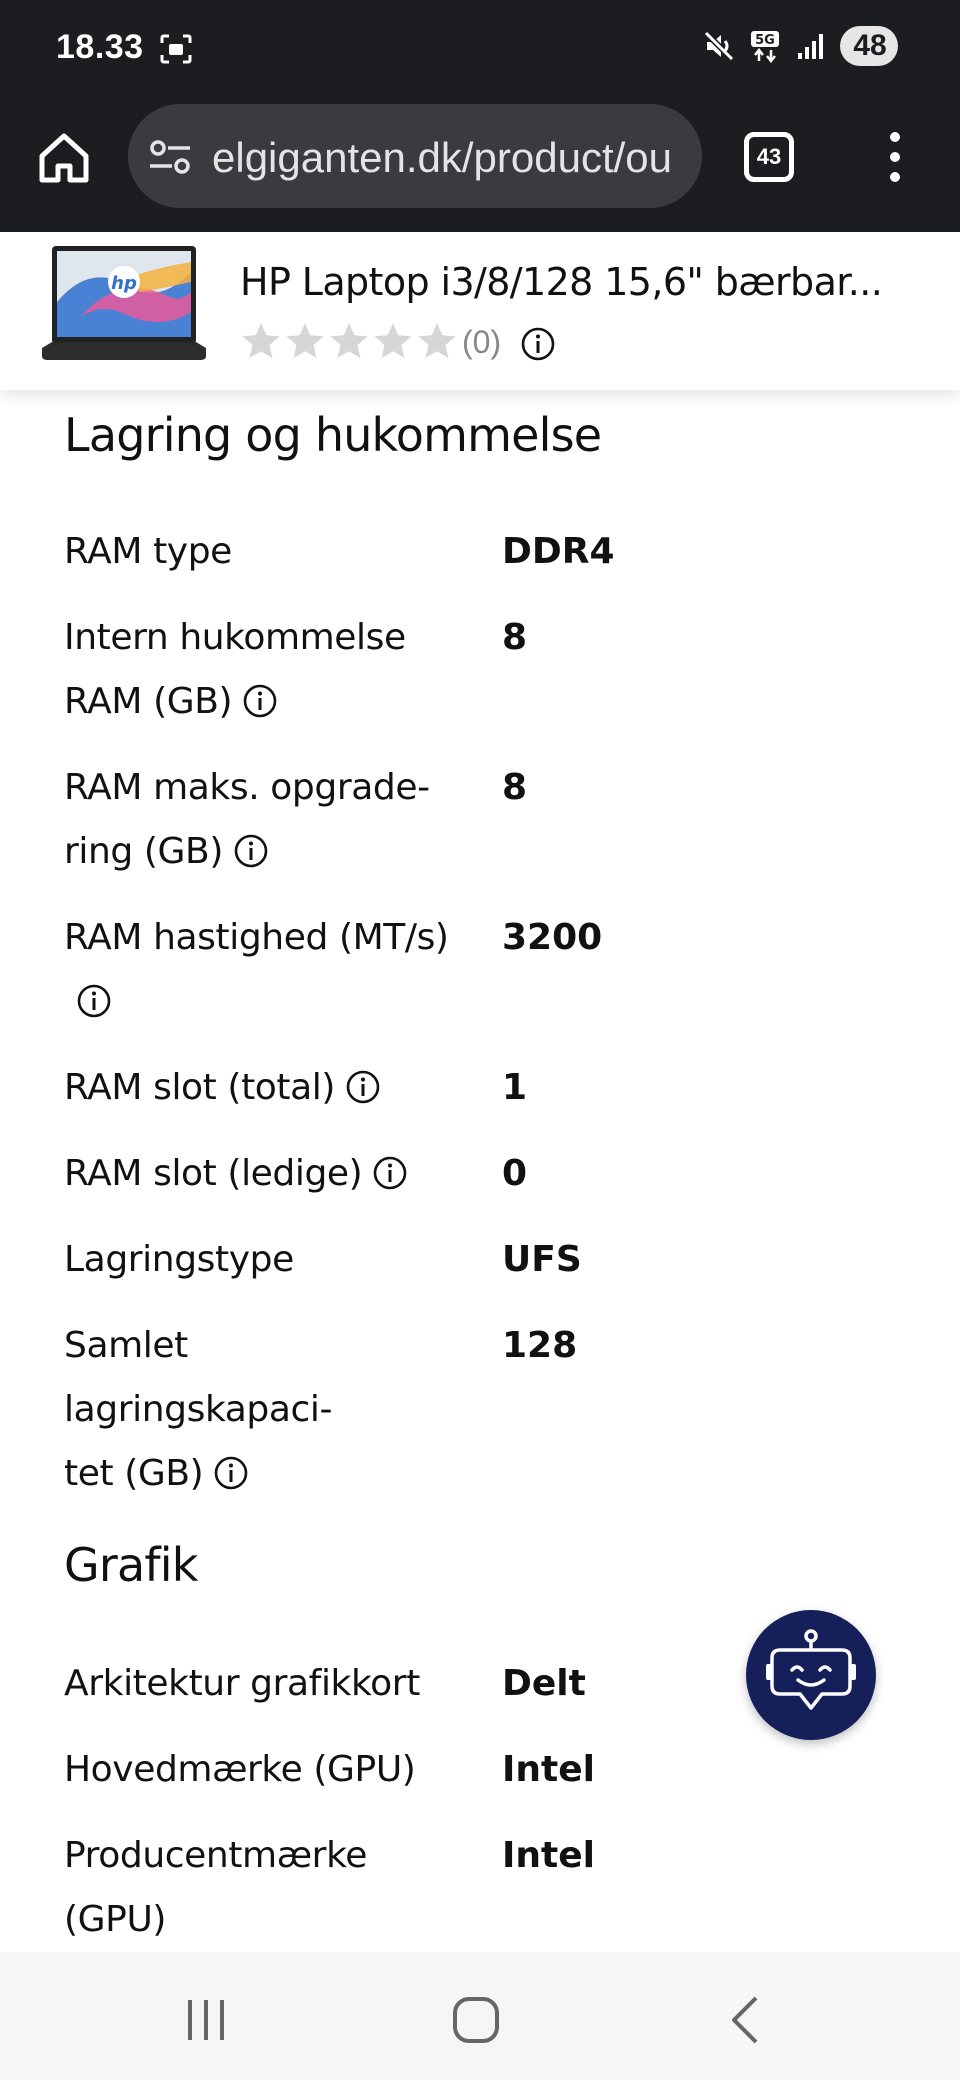 The width and height of the screenshot is (960, 2080). Describe the element at coordinates (719, 46) in the screenshot. I see `mute-icon` at that location.